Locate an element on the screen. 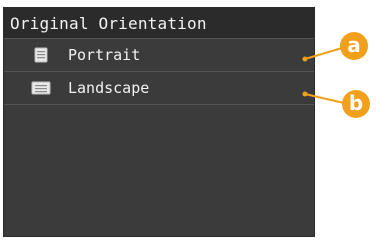 Image resolution: width=376 pixels, height=240 pixels. callout-a-badge: a is located at coordinates (354, 46).